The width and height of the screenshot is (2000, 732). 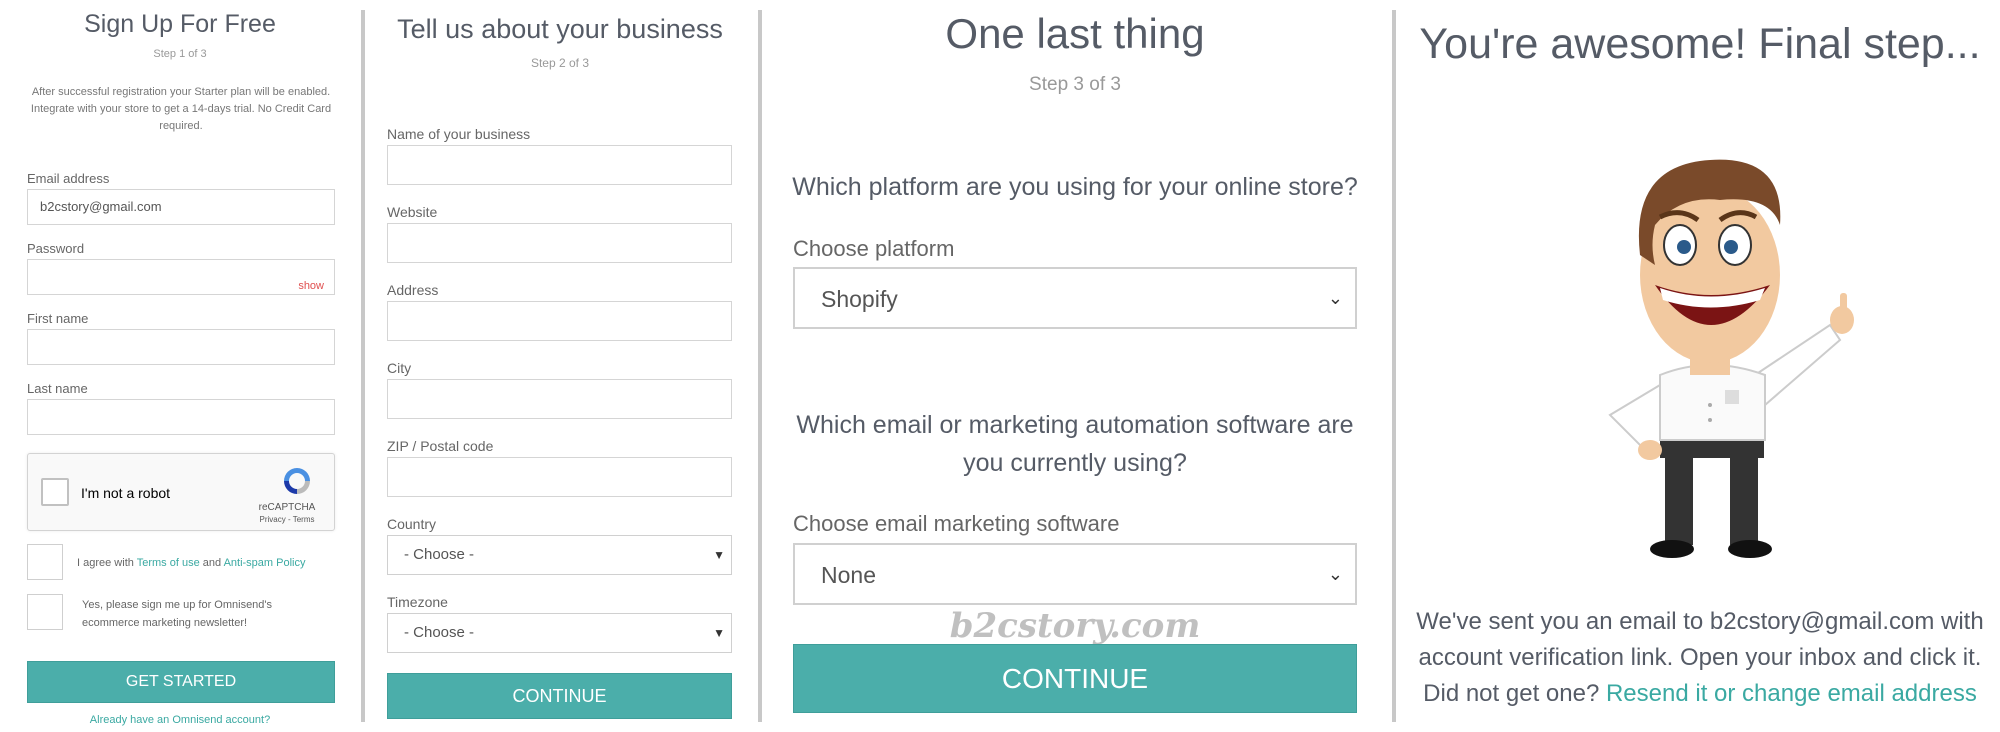 I want to click on address-field, so click(x=559, y=321).